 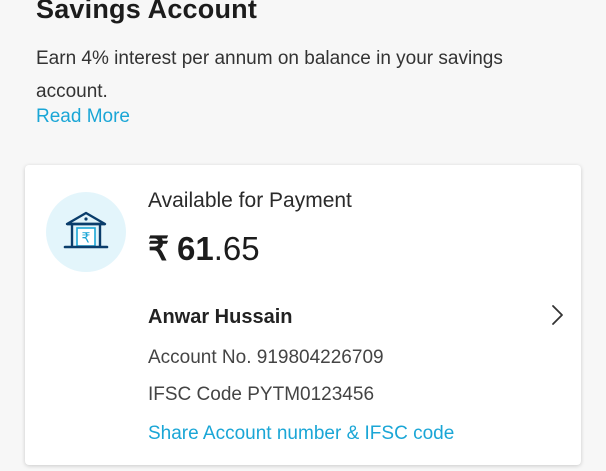 I want to click on balance-decimal: .65, so click(x=236, y=248).